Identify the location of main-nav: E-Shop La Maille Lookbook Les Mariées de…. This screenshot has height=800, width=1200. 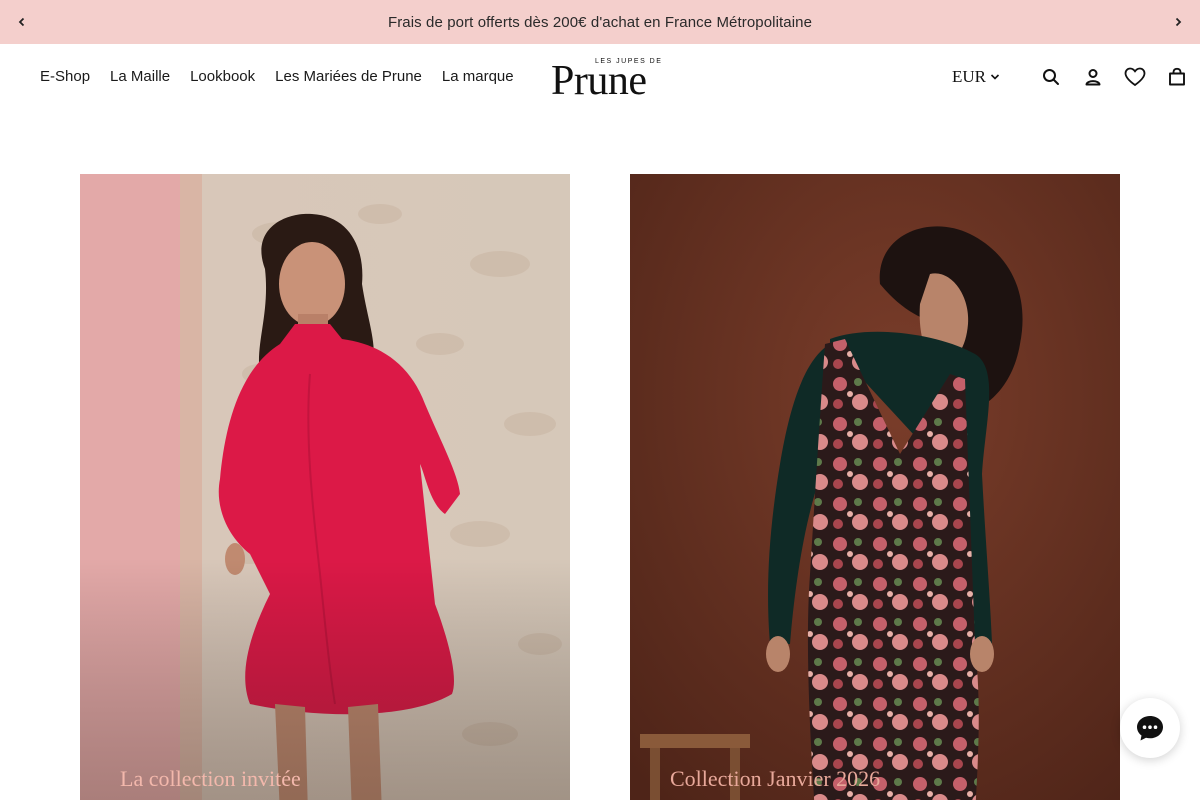
(277, 76).